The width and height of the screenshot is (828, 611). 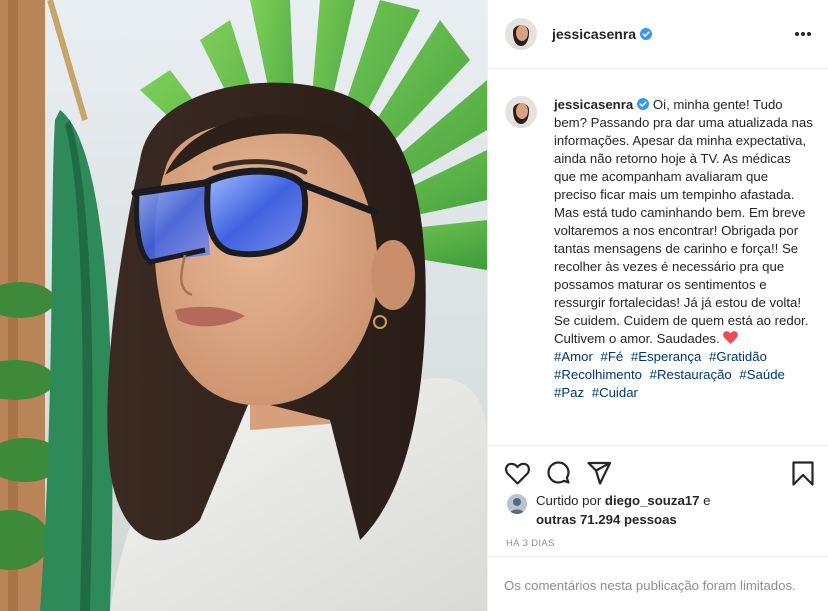 What do you see at coordinates (615, 392) in the screenshot?
I see `hashtag-link: #Cuidar` at bounding box center [615, 392].